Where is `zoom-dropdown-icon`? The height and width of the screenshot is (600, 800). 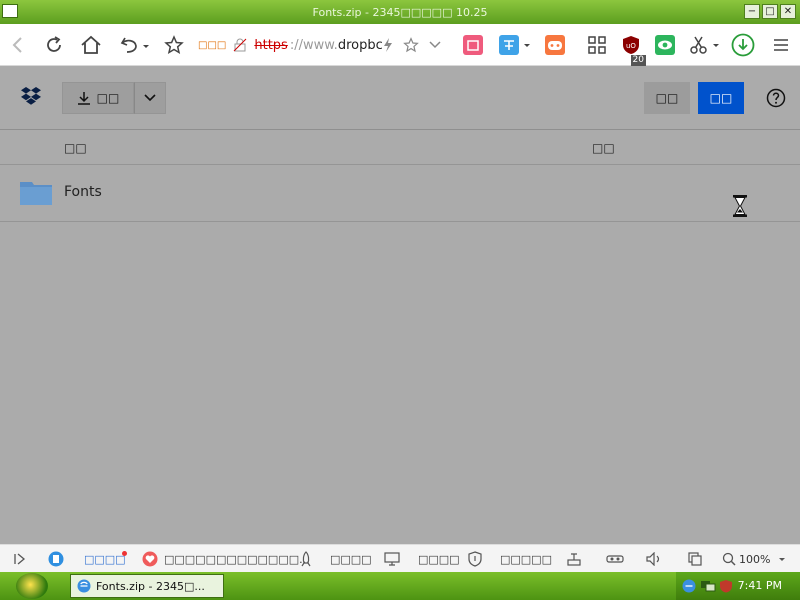
zoom-dropdown-icon is located at coordinates (782, 559).